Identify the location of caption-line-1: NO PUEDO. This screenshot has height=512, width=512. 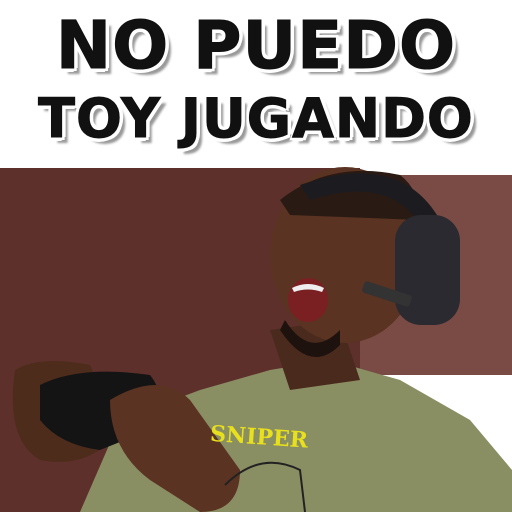
(256, 46).